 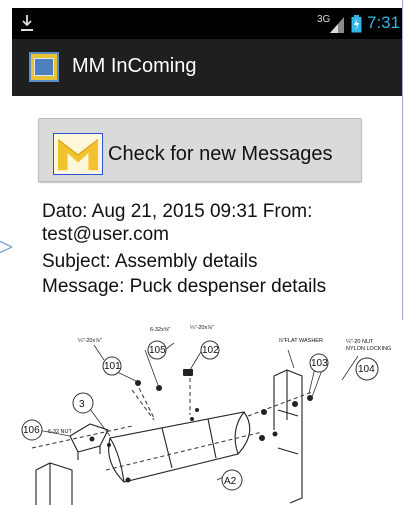 I want to click on svg-text: A2, so click(x=230, y=481).